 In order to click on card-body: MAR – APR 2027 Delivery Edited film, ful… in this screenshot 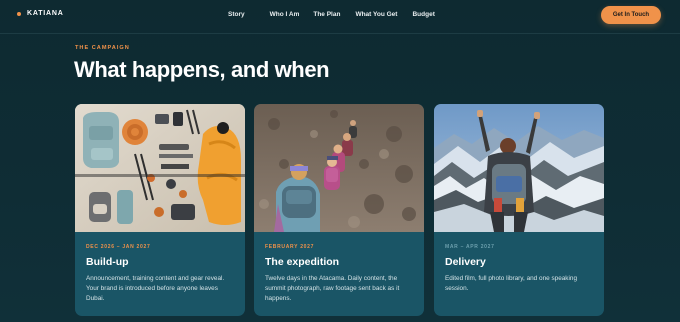, I will do `click(520, 269)`.